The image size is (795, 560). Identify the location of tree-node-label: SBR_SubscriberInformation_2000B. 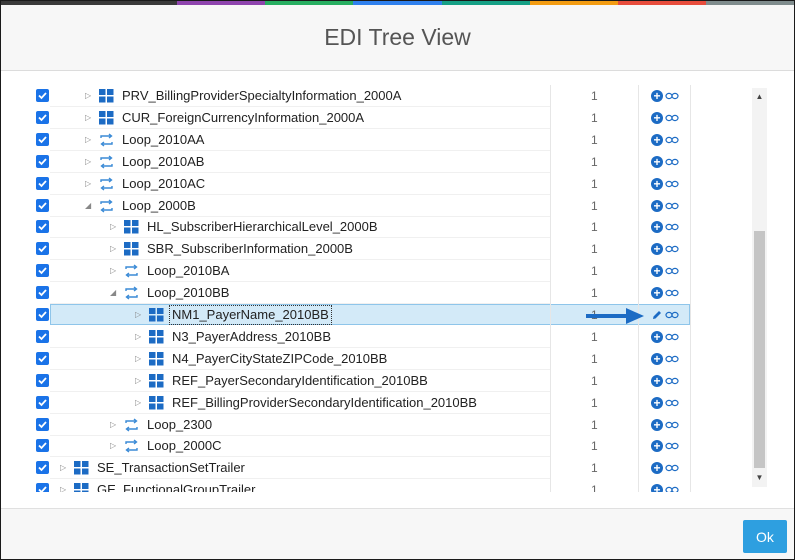
(250, 249).